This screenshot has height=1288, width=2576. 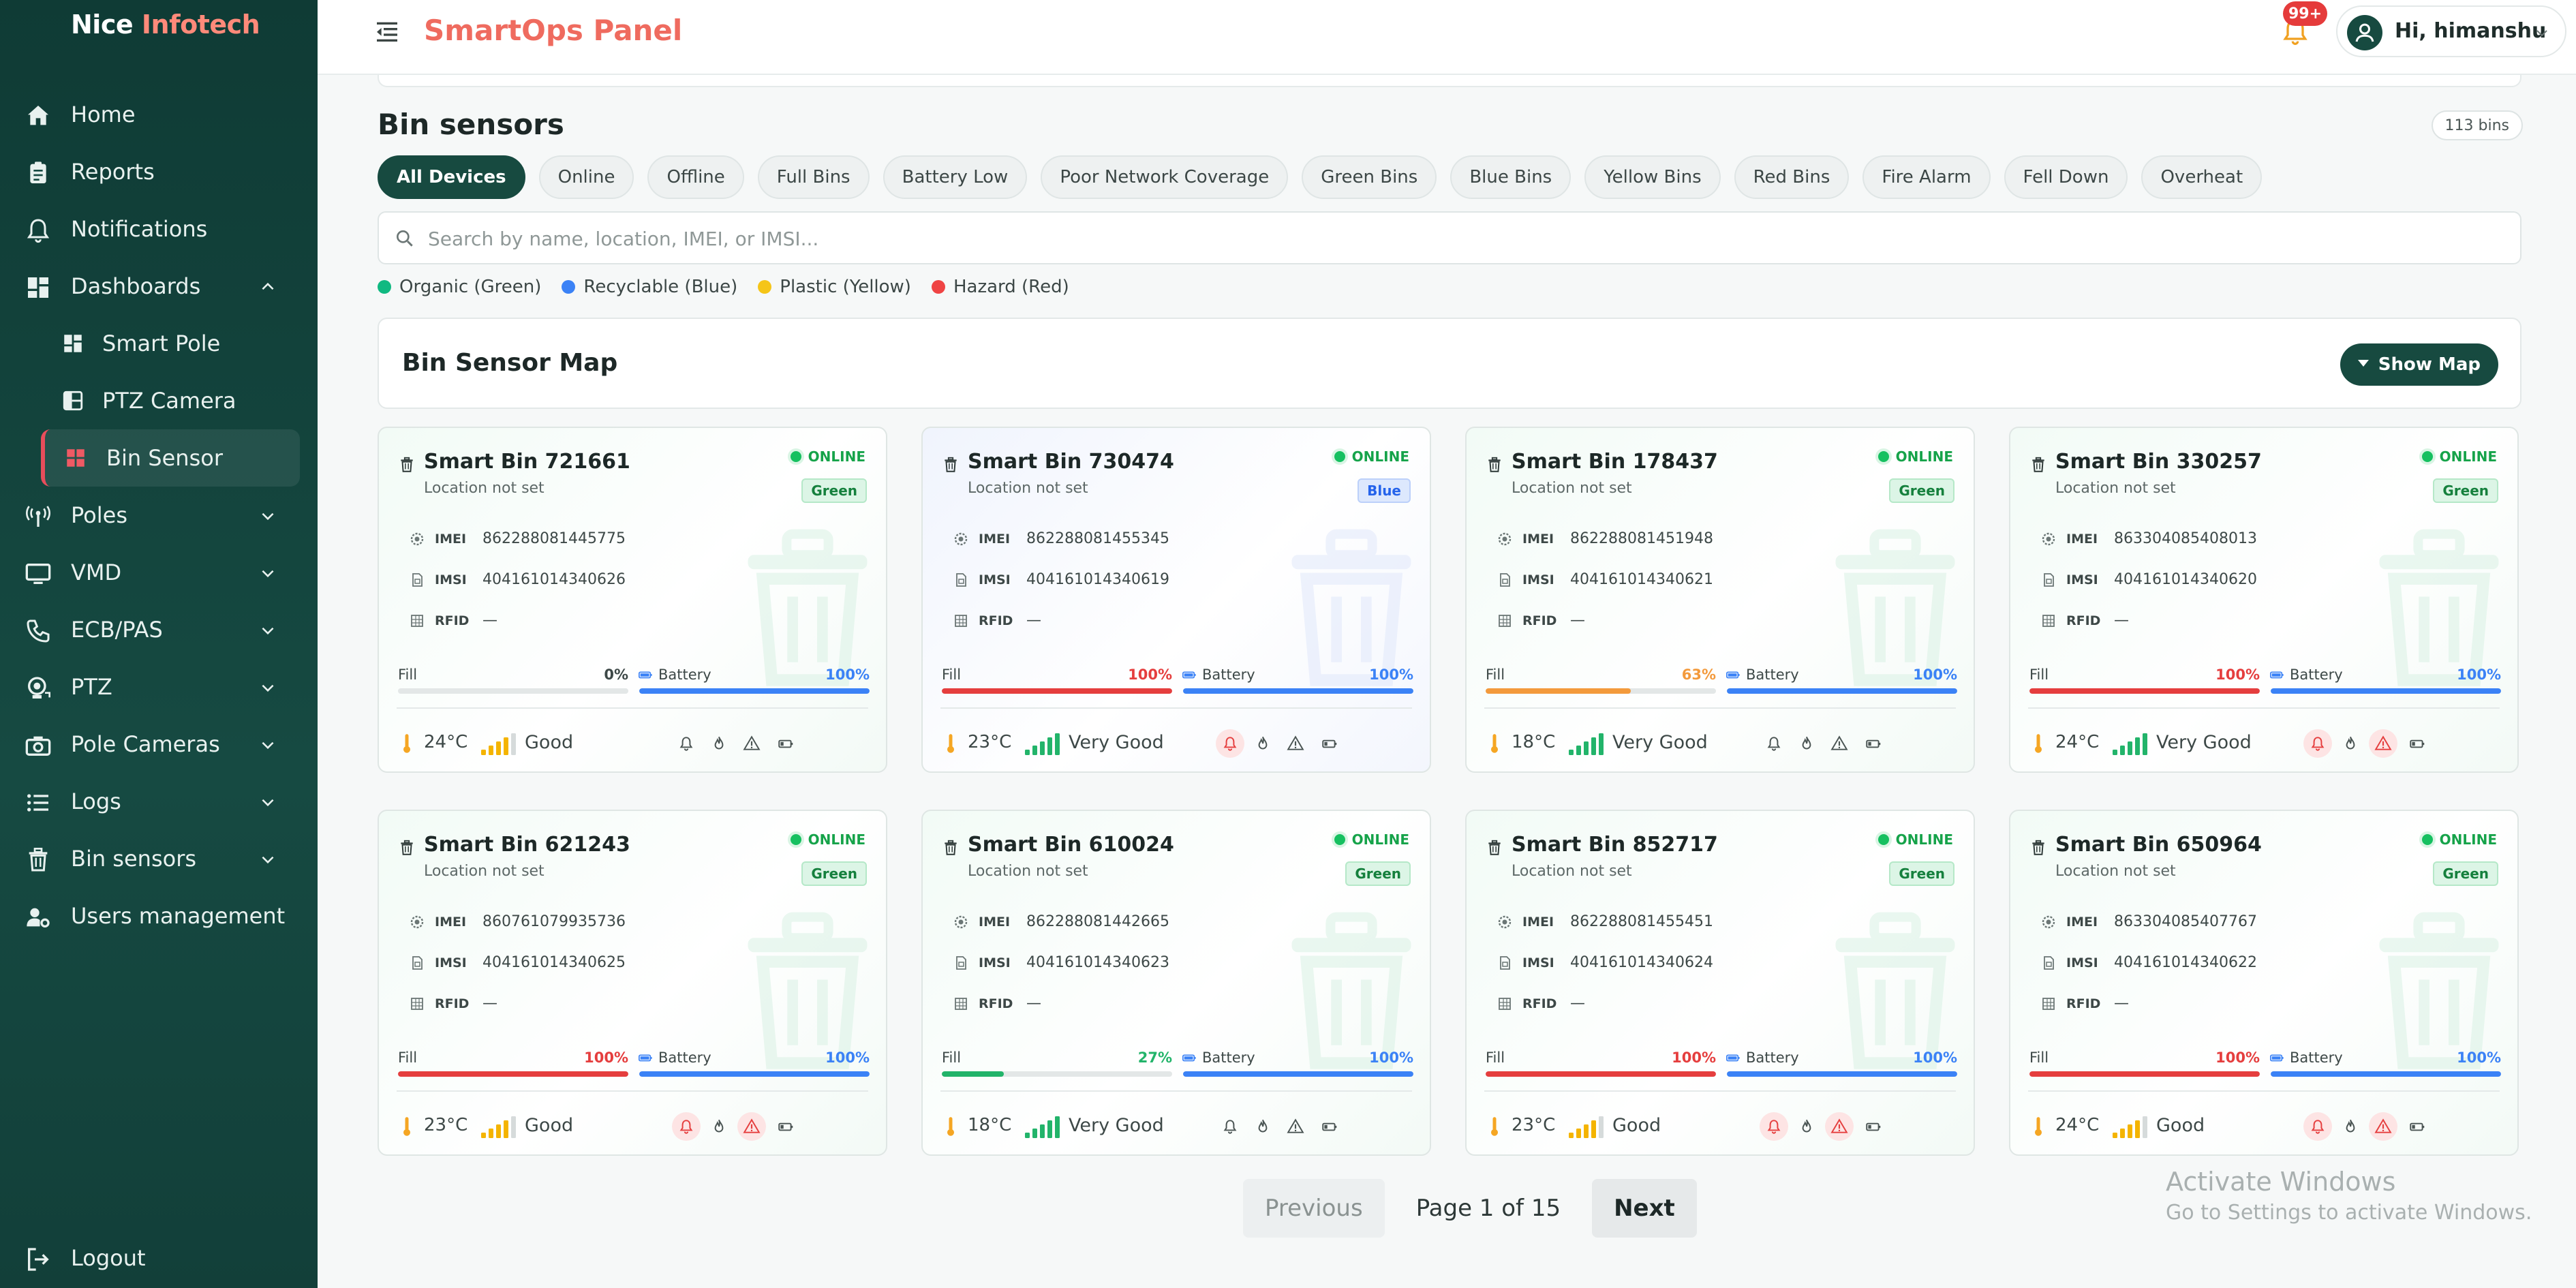 What do you see at coordinates (159, 687) in the screenshot?
I see `sidebar-item-ptz: PTZ` at bounding box center [159, 687].